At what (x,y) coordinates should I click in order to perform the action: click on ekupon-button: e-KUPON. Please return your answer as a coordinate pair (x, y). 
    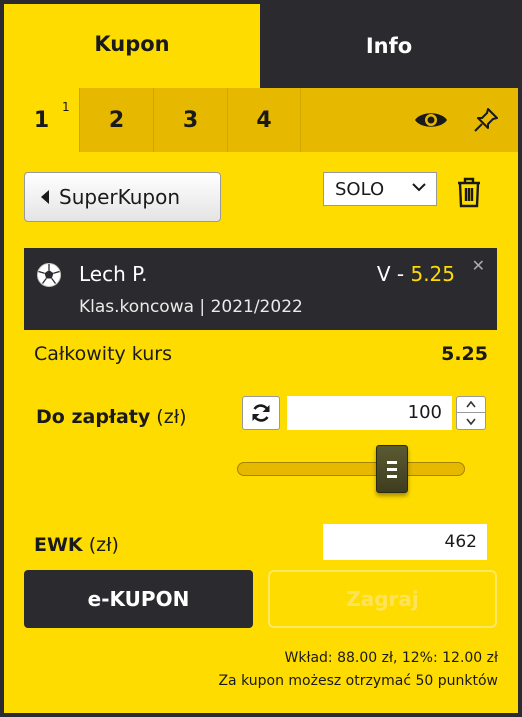
    Looking at the image, I should click on (138, 599).